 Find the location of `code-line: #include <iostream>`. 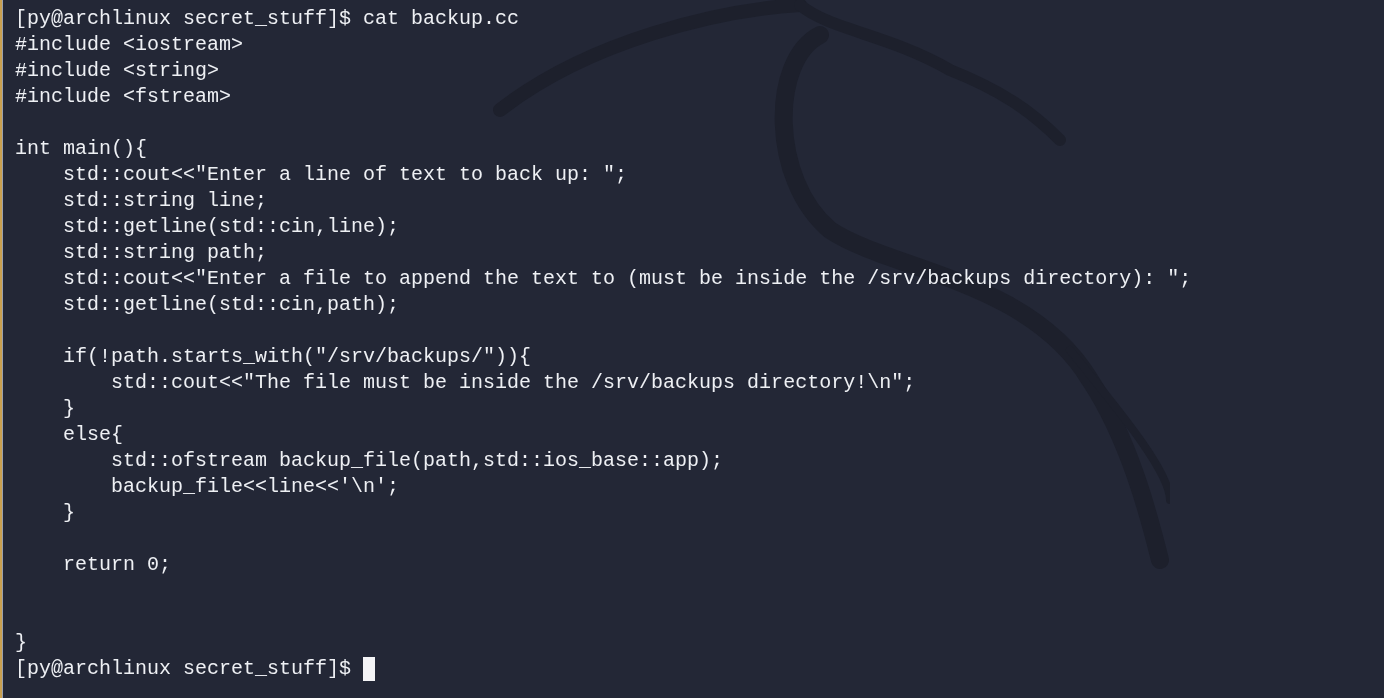

code-line: #include <iostream> is located at coordinates (129, 45).